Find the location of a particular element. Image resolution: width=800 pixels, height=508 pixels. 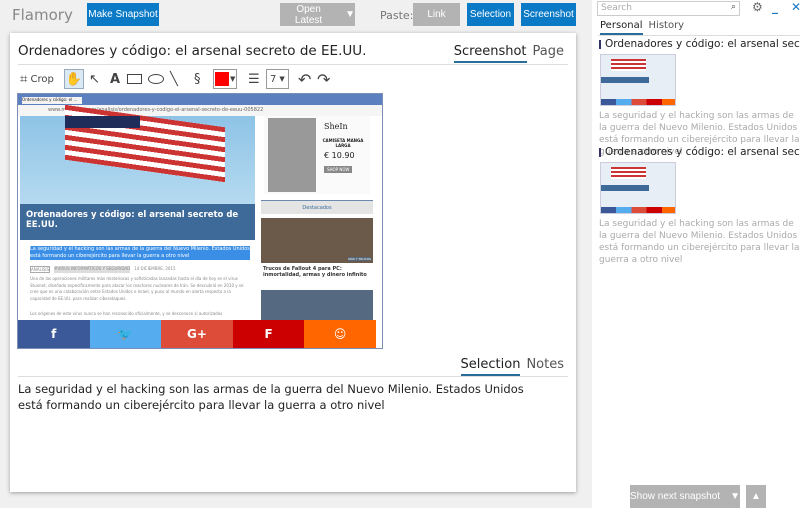

share-bar: f 🐦 G+ F ☺ is located at coordinates (197, 334).